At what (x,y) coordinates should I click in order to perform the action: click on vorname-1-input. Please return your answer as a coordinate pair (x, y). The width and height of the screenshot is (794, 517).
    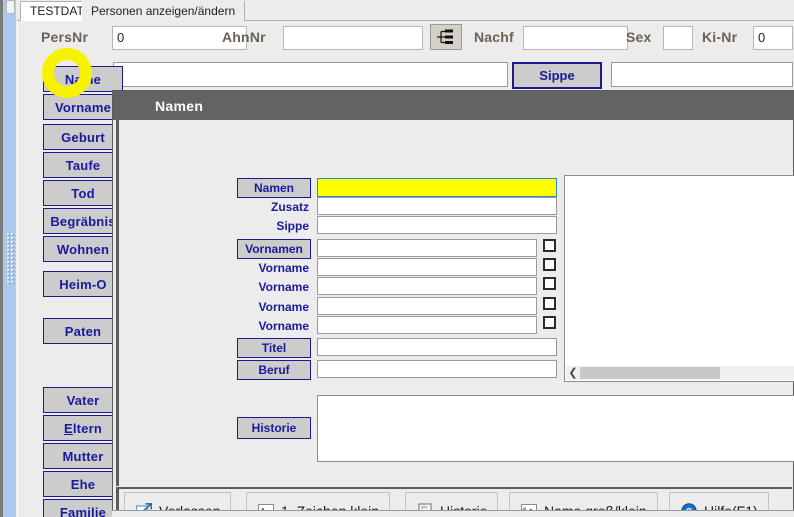
    Looking at the image, I should click on (427, 267).